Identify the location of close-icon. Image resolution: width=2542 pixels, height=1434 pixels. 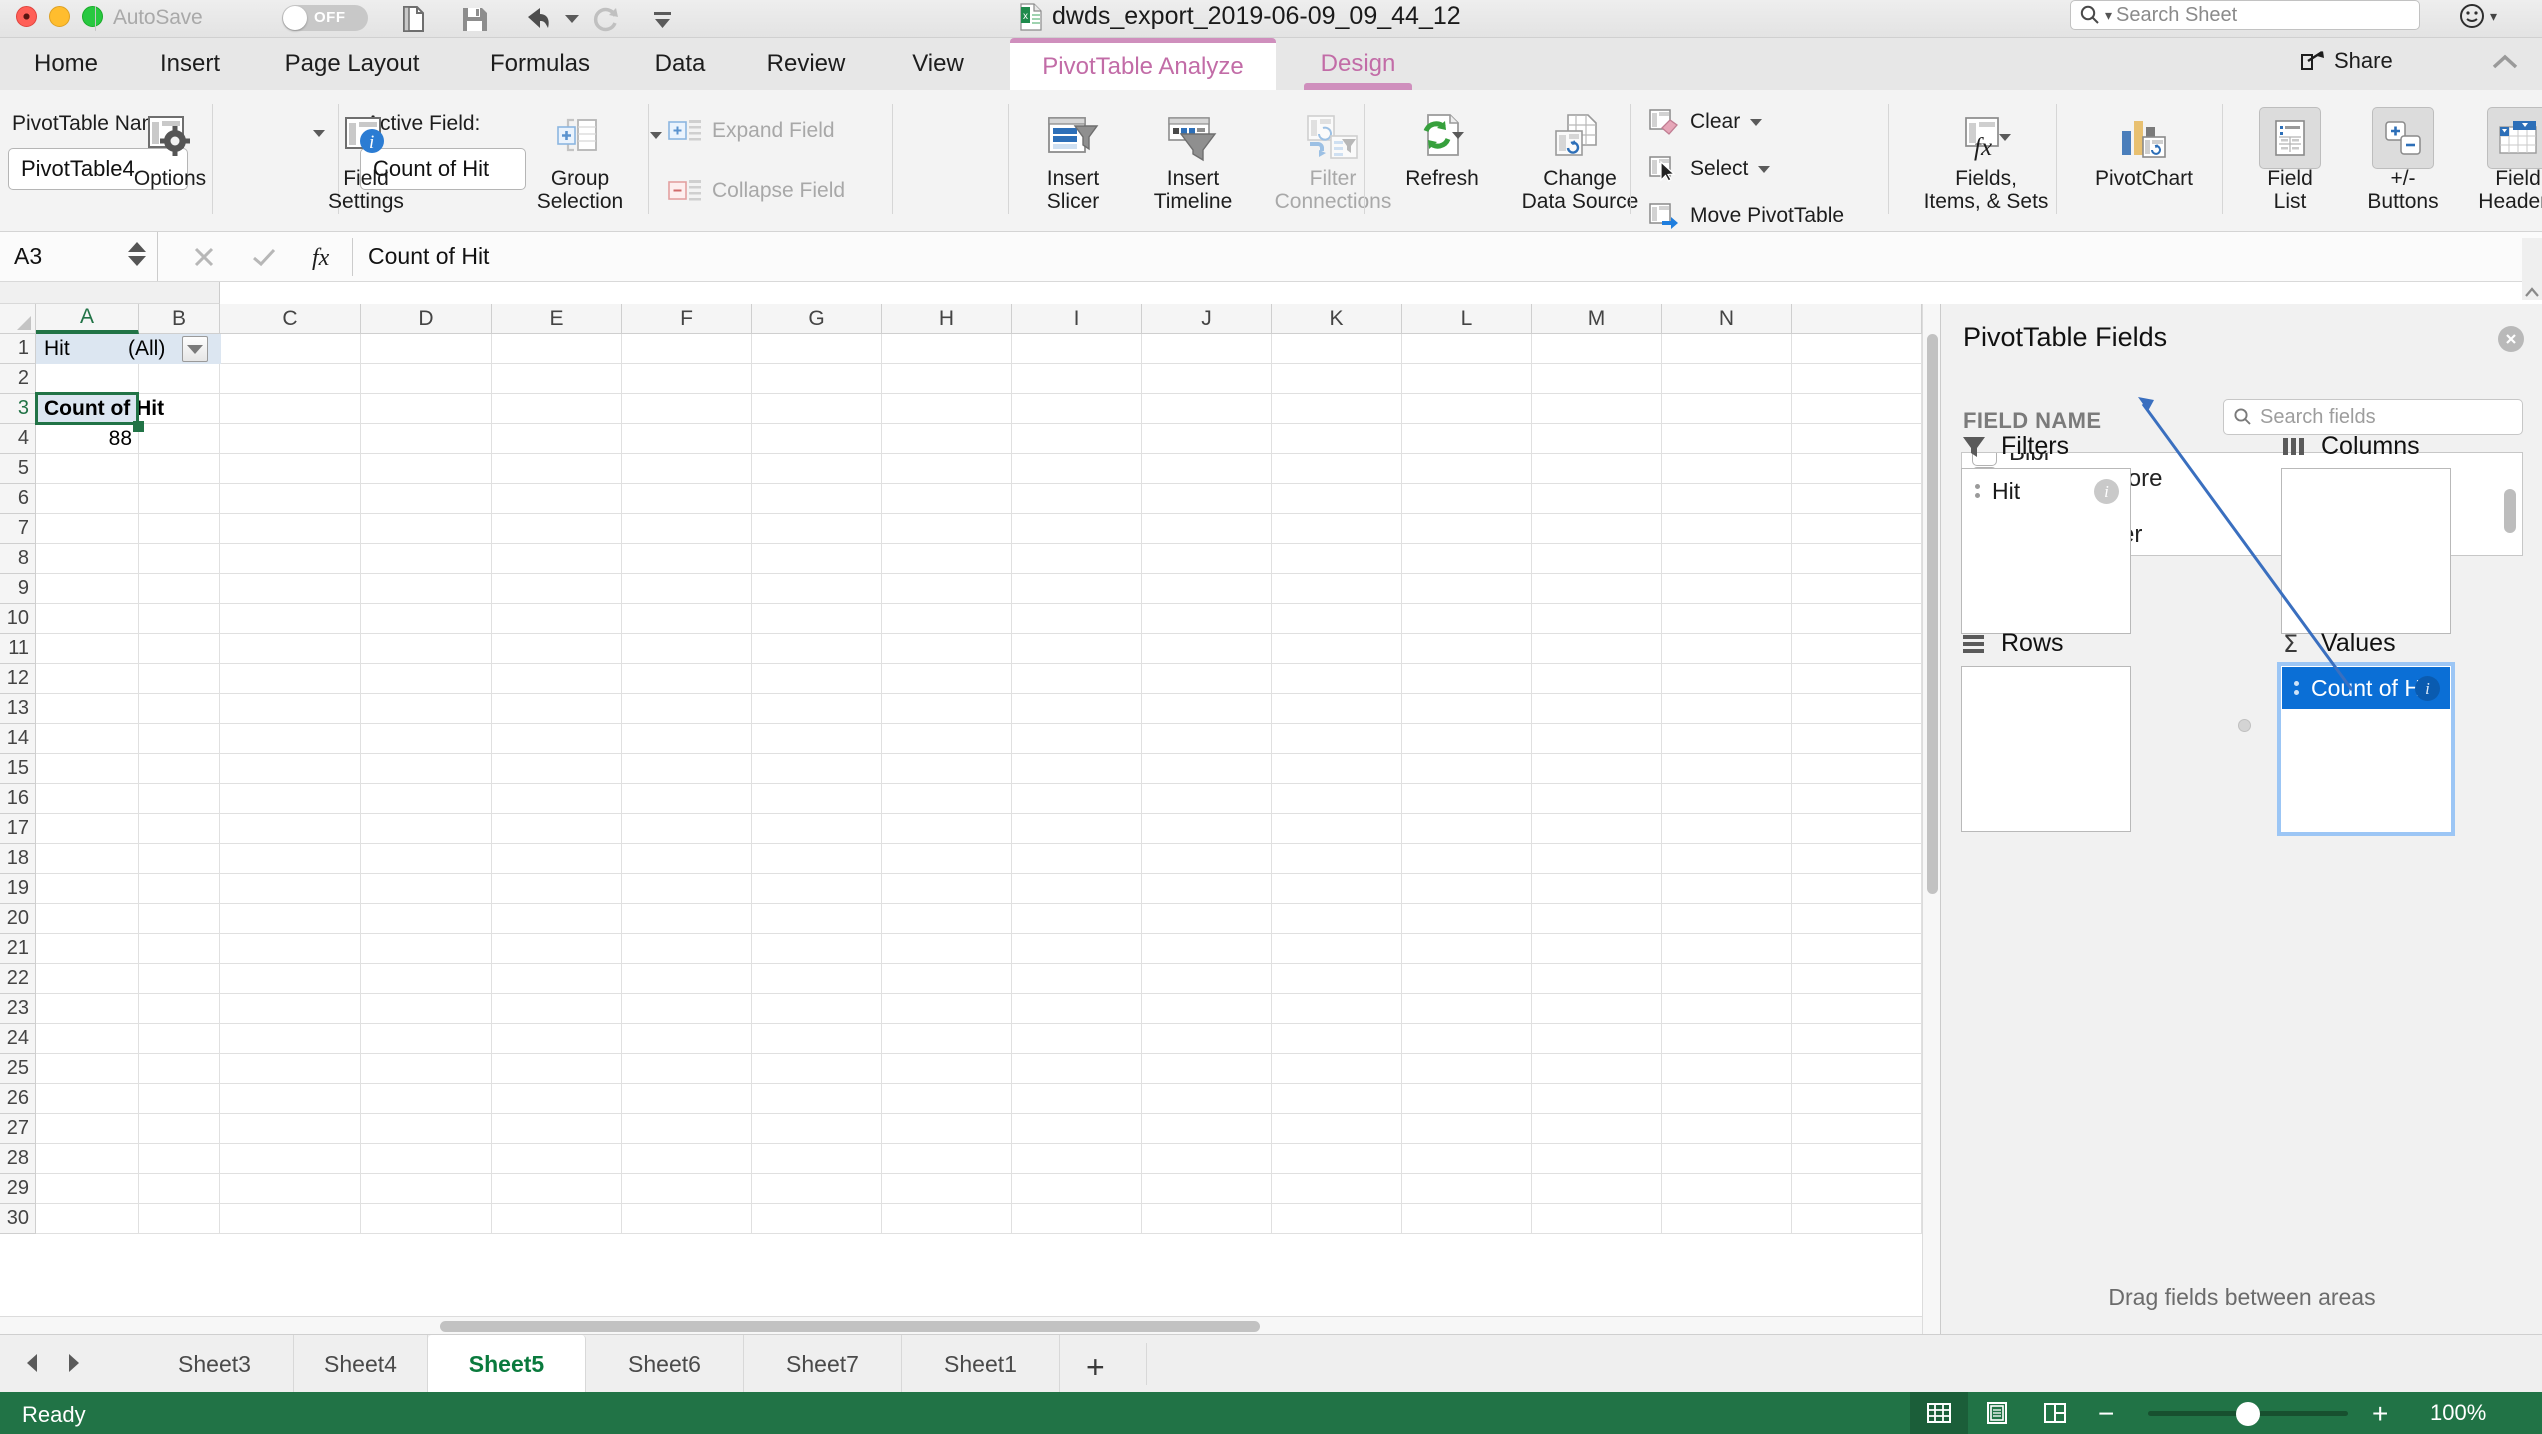
(2511, 339).